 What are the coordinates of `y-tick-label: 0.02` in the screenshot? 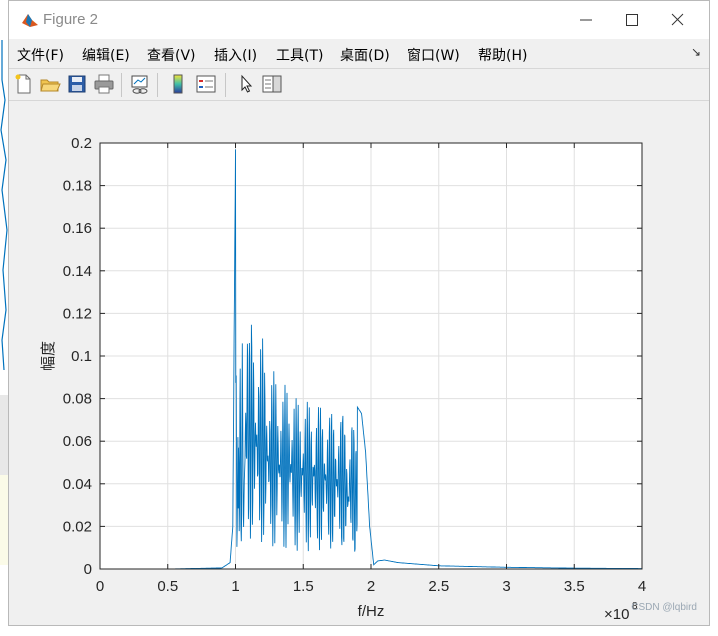 It's located at (77, 526).